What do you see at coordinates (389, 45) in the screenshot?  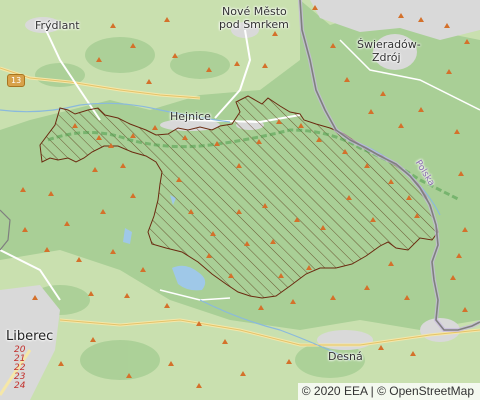 I see `place-label-swieradow: Świeradów-` at bounding box center [389, 45].